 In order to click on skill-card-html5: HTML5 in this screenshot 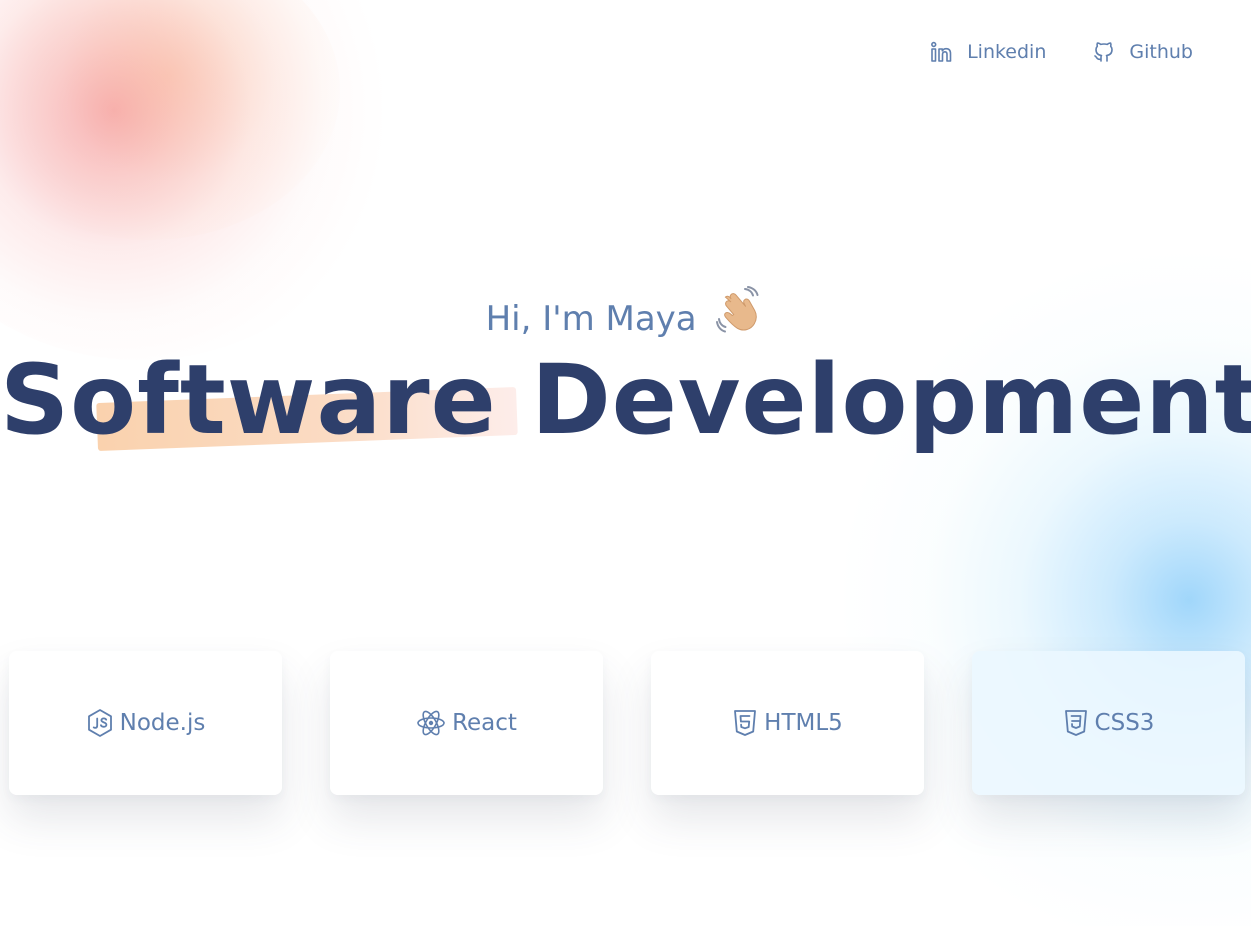, I will do `click(787, 723)`.